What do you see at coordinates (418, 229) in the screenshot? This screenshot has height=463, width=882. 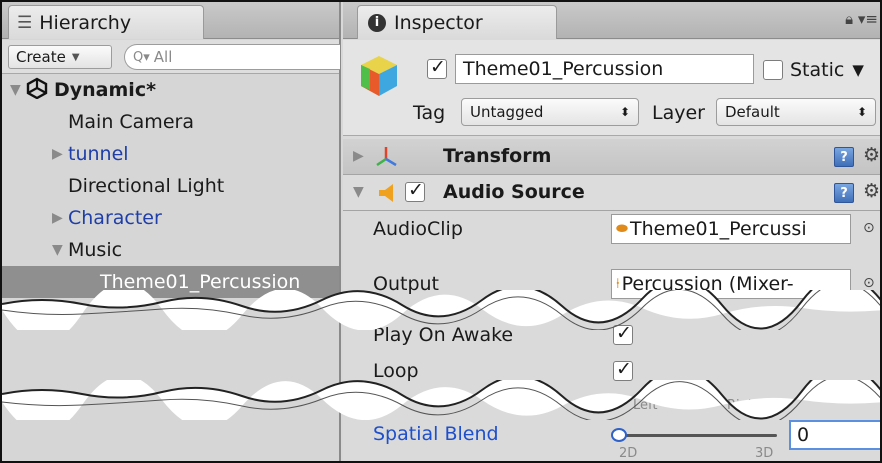 I see `audio-clip-label: AudioClip` at bounding box center [418, 229].